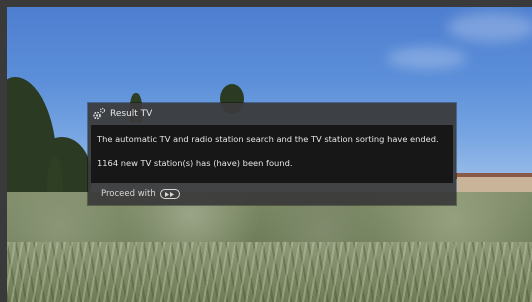  What do you see at coordinates (169, 194) in the screenshot?
I see `ok-key-icon` at bounding box center [169, 194].